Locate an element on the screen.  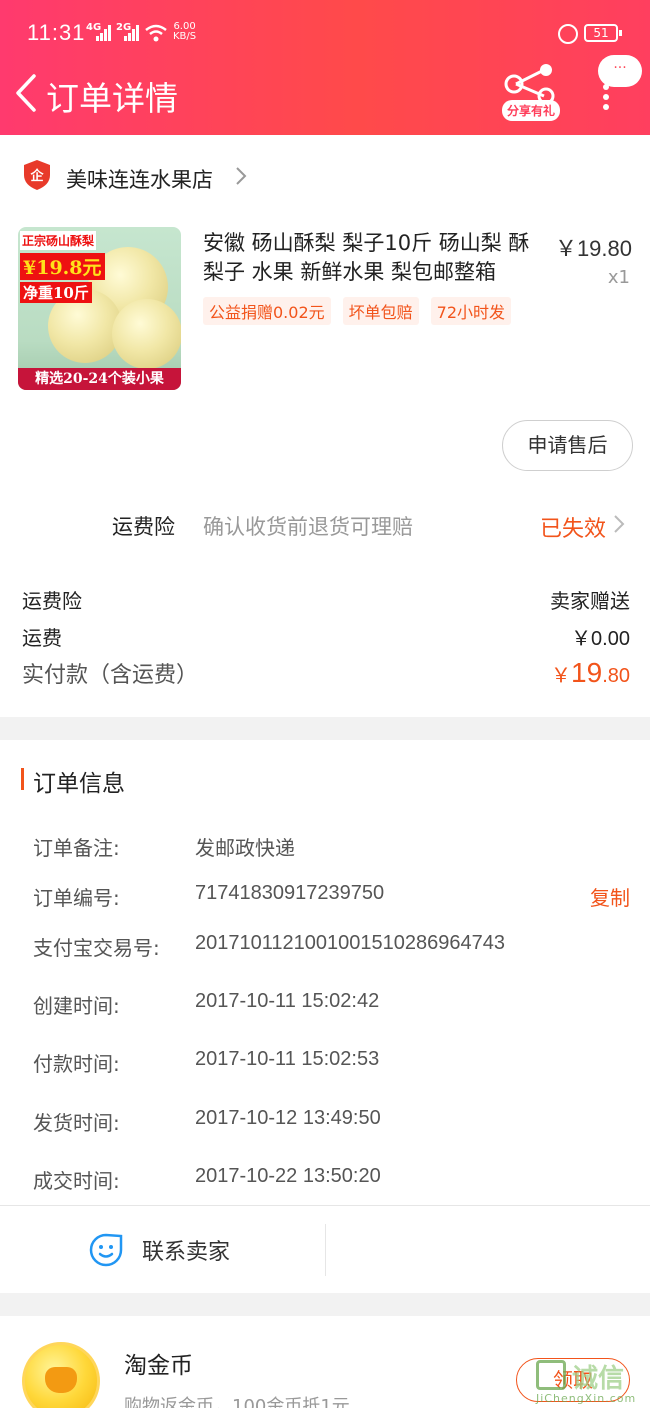
total-paid-amount: ￥19.80 is located at coordinates (590, 672).